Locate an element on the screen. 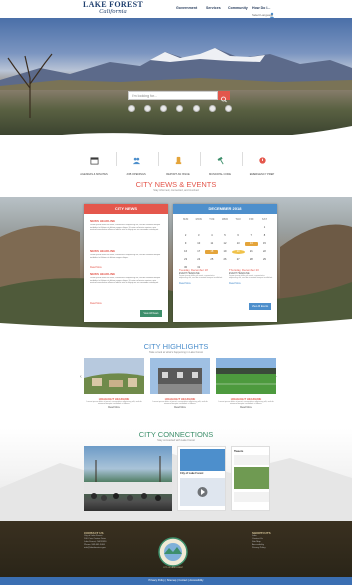 The image size is (352, 585). logo-title: LAKE FOREST is located at coordinates (113, 4).